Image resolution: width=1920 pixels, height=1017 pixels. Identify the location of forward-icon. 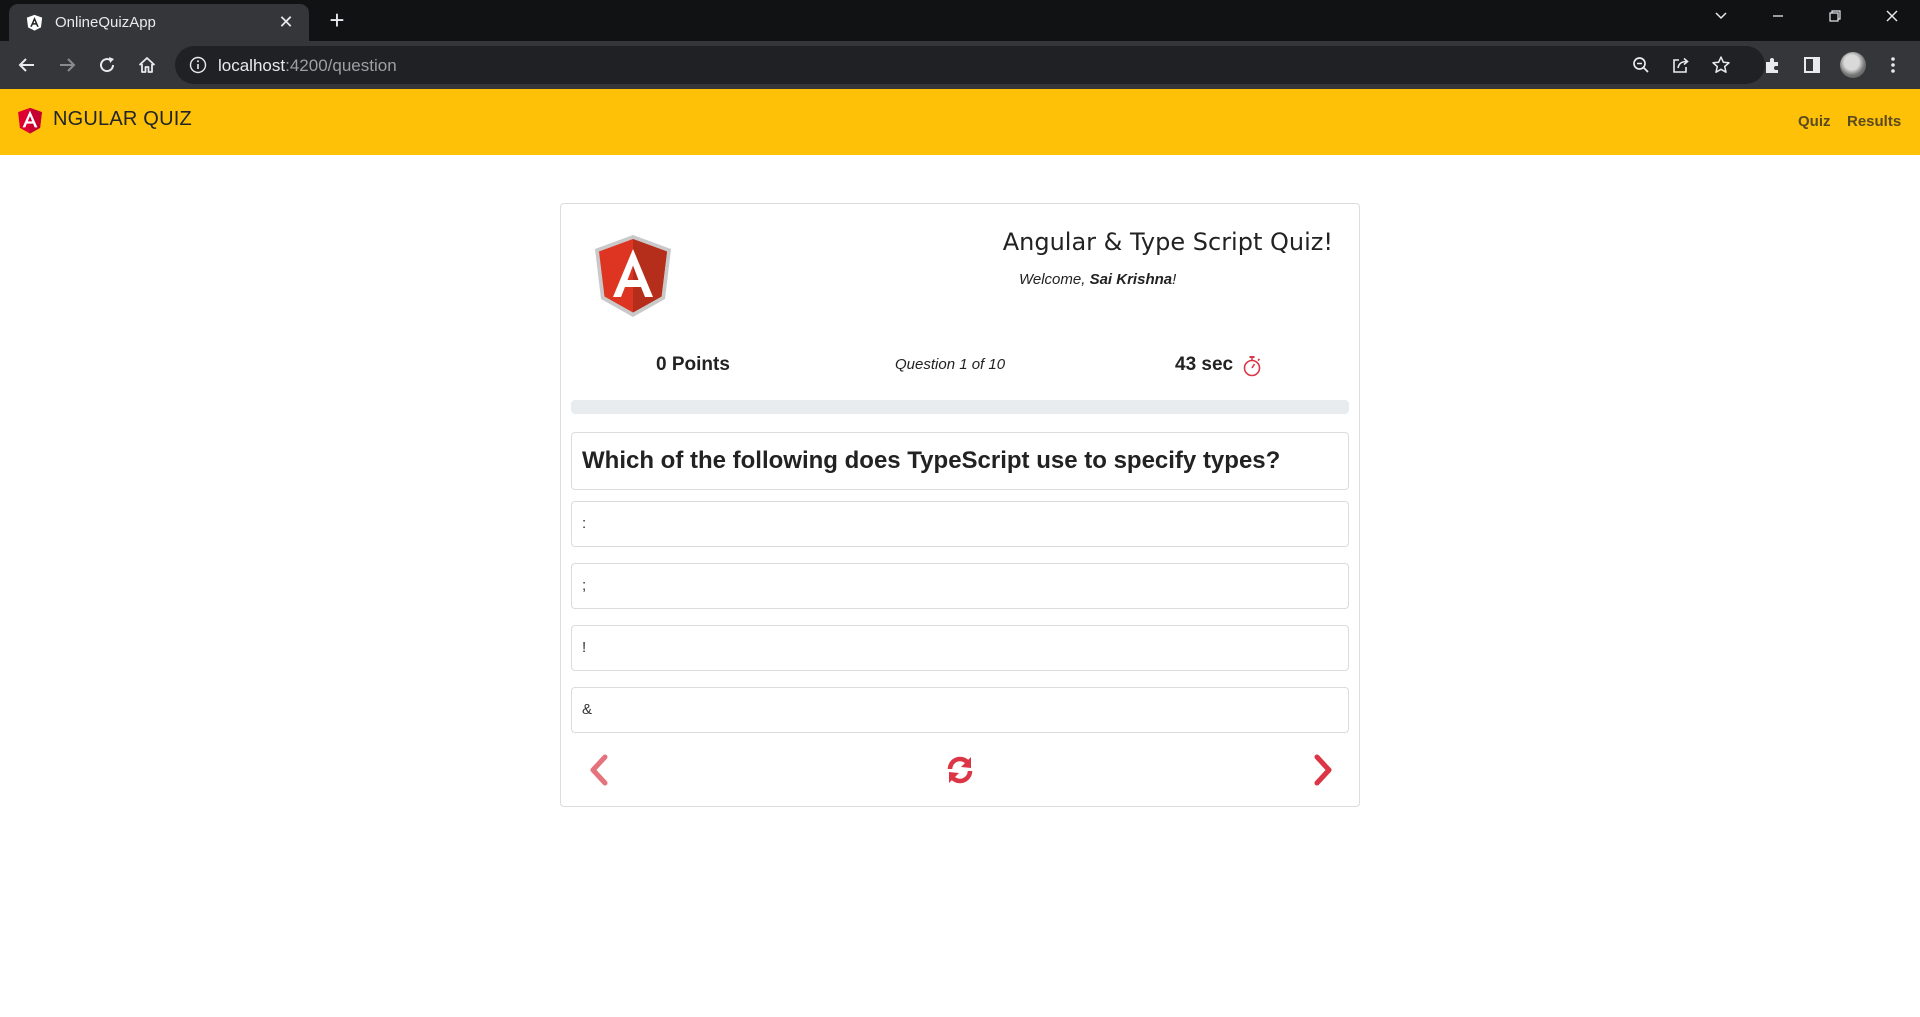
(67, 65).